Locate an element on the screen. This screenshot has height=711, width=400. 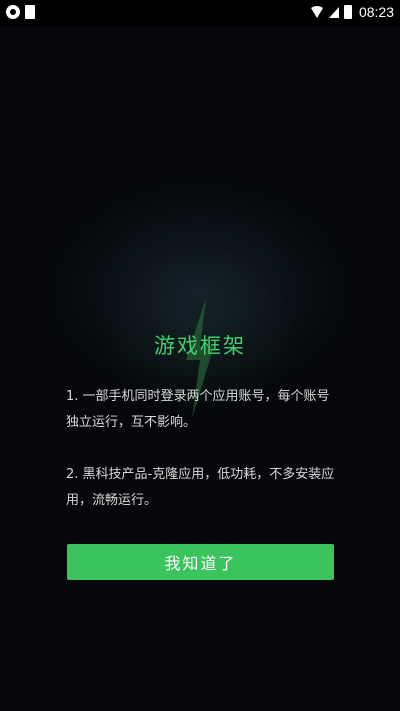
got-it-button: 我知道了 is located at coordinates (200, 562).